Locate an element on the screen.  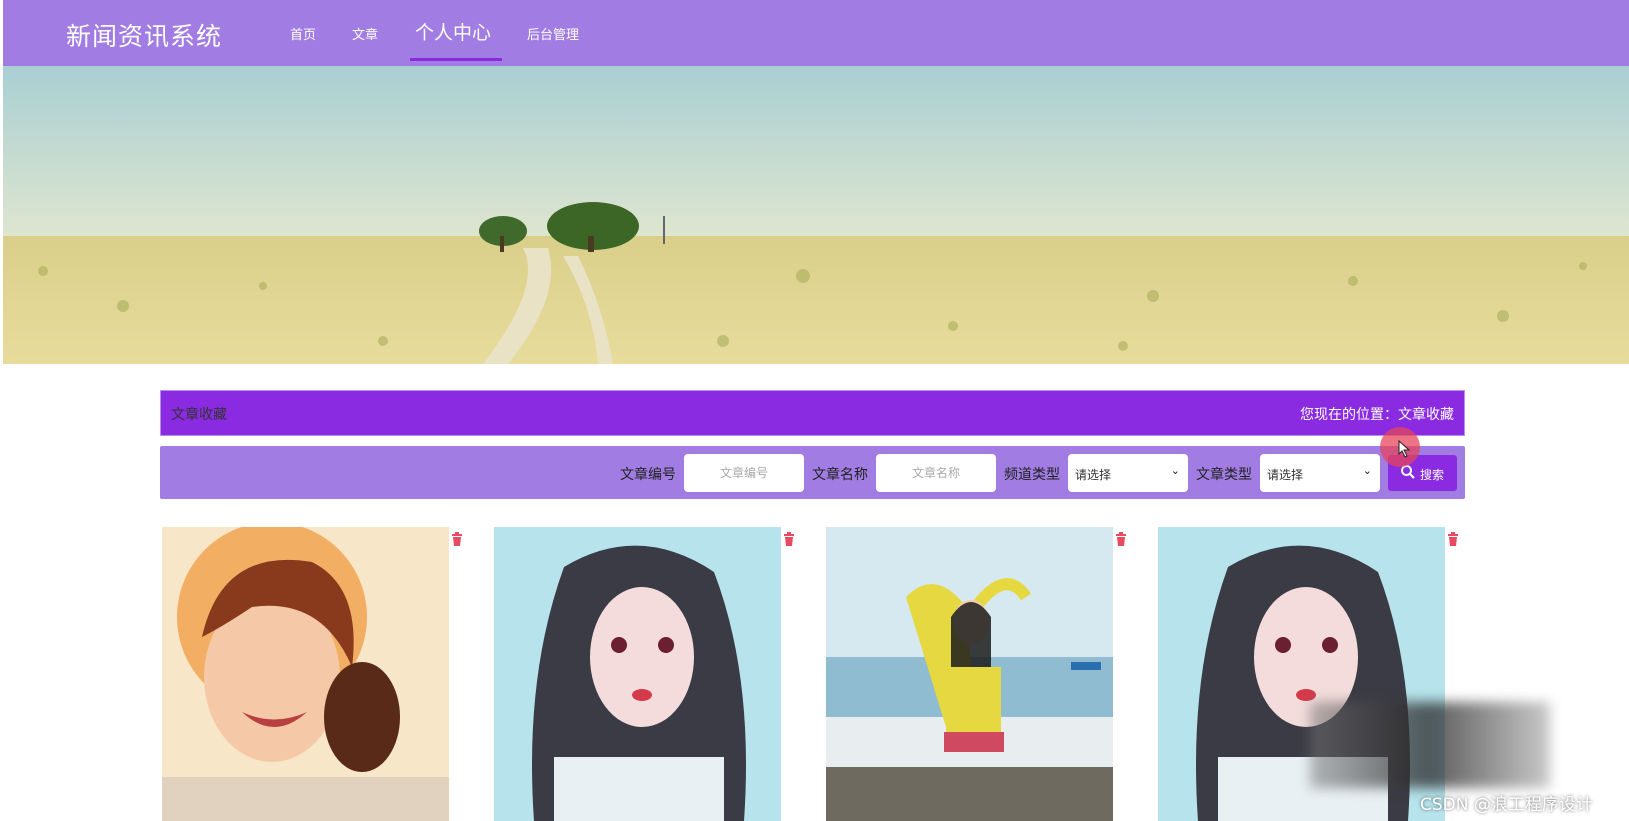
search-bar: 文章编号 文章名称 频道类型 请选择 ⌄ 文章类型 请选择 ⌄ 搜索 is located at coordinates (812, 472).